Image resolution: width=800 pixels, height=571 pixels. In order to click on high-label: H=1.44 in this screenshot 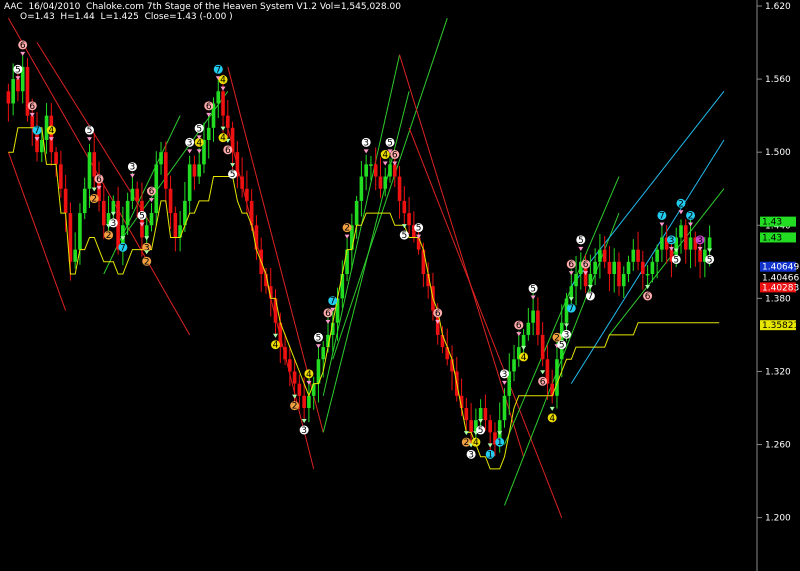, I will do `click(77, 17)`.